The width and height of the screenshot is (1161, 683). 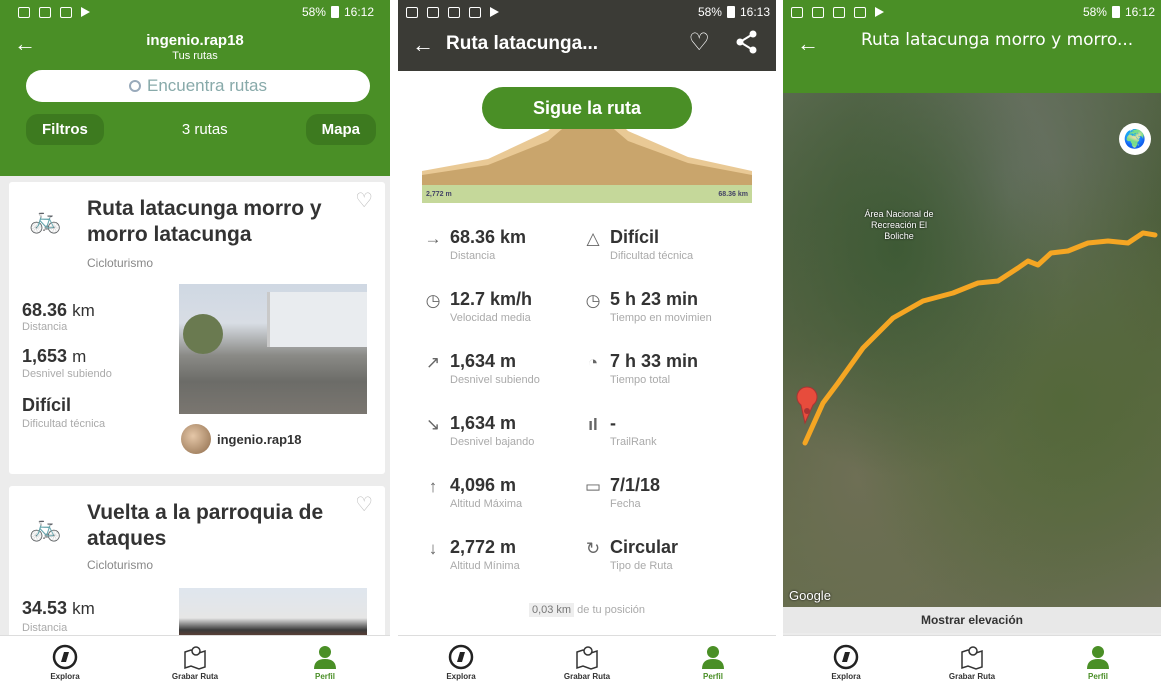 What do you see at coordinates (273, 349) in the screenshot?
I see `route-photo` at bounding box center [273, 349].